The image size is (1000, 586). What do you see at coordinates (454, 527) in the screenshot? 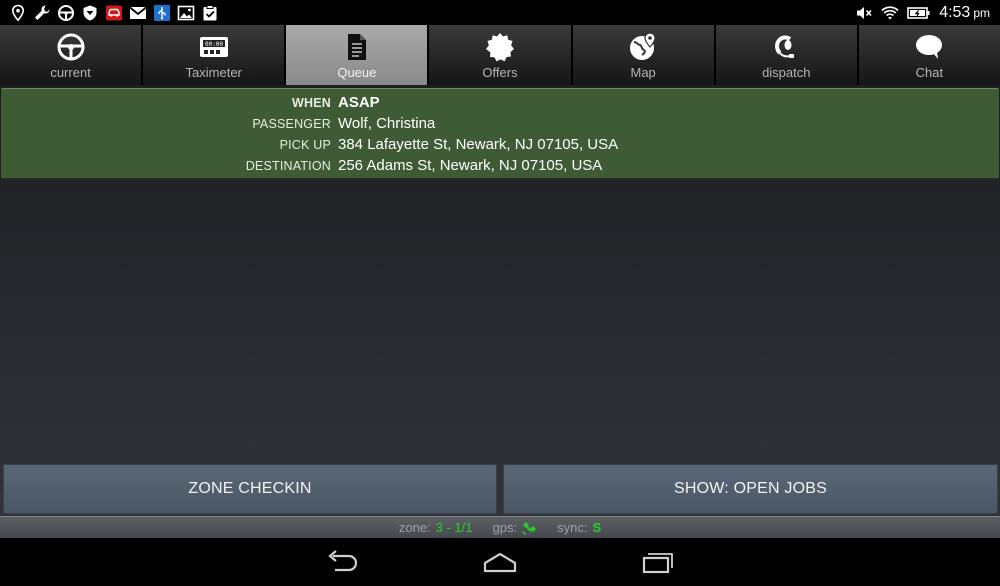
I see `zone-value: 3 - 1/1` at bounding box center [454, 527].